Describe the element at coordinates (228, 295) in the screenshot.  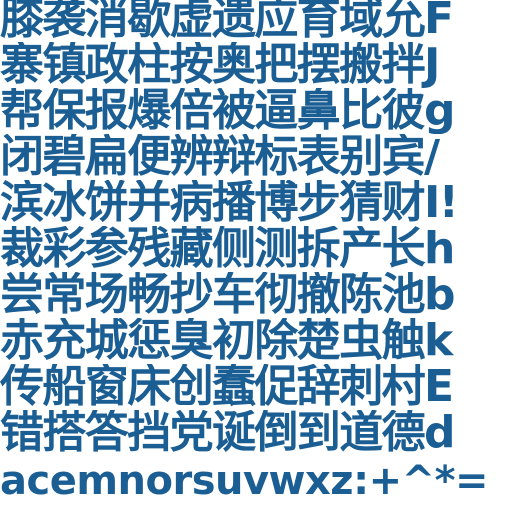
I see `glyph-row-7: 尝常场畅抄车彻撤陈池b` at that location.